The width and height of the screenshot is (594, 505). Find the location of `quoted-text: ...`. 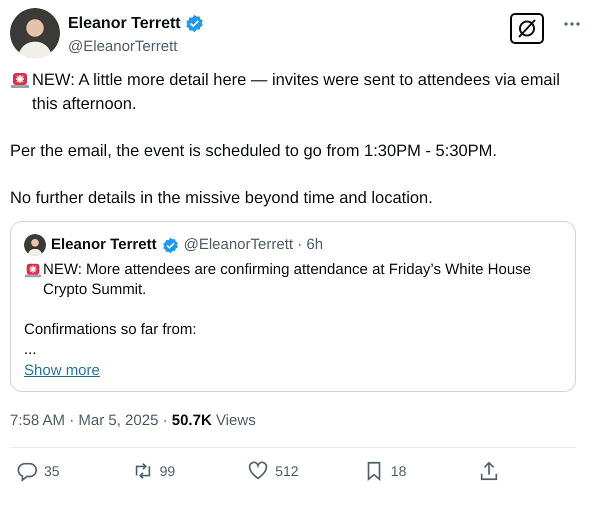

quoted-text: ... is located at coordinates (30, 350).